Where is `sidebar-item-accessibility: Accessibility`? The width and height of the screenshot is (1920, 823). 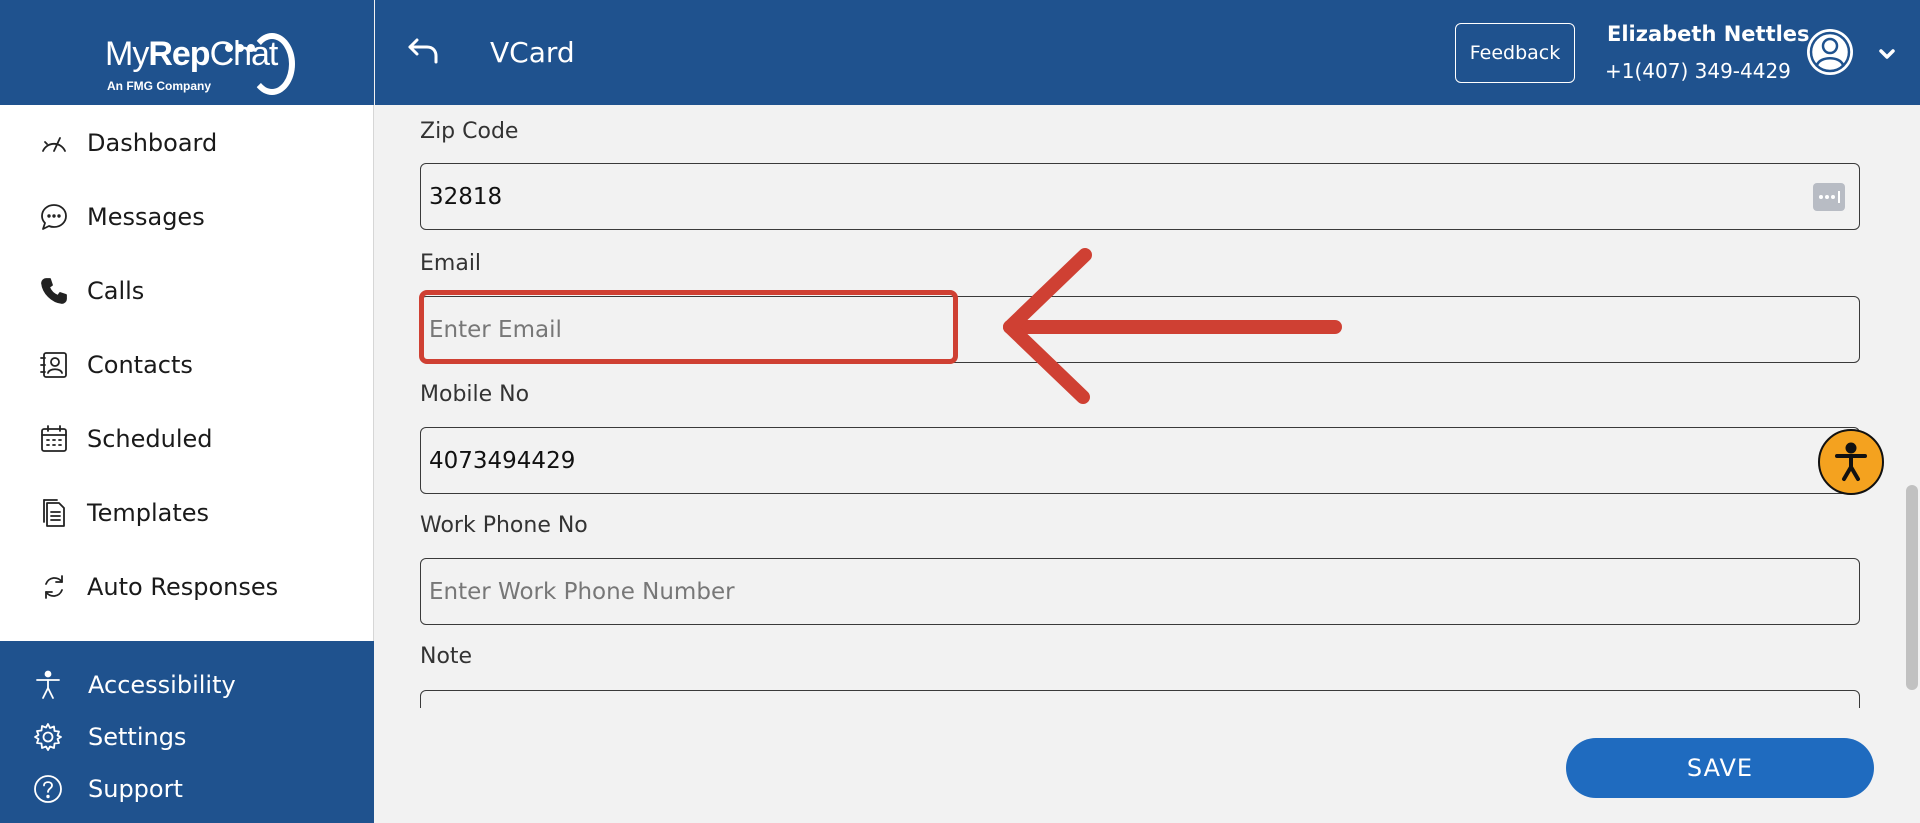 sidebar-item-accessibility: Accessibility is located at coordinates (187, 685).